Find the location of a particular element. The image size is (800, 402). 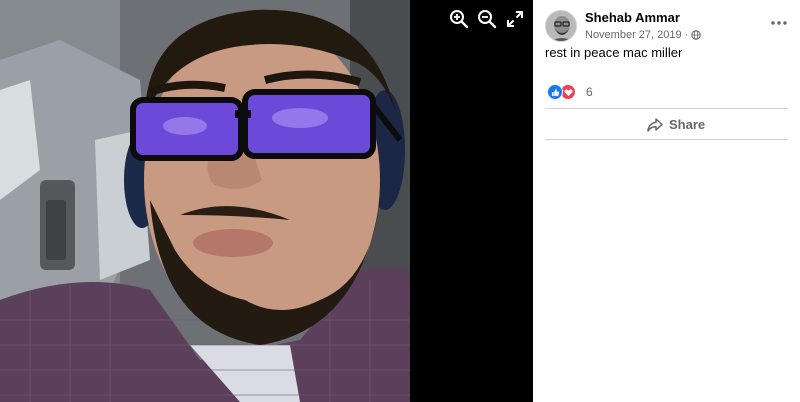

share-button: Share is located at coordinates (676, 124).